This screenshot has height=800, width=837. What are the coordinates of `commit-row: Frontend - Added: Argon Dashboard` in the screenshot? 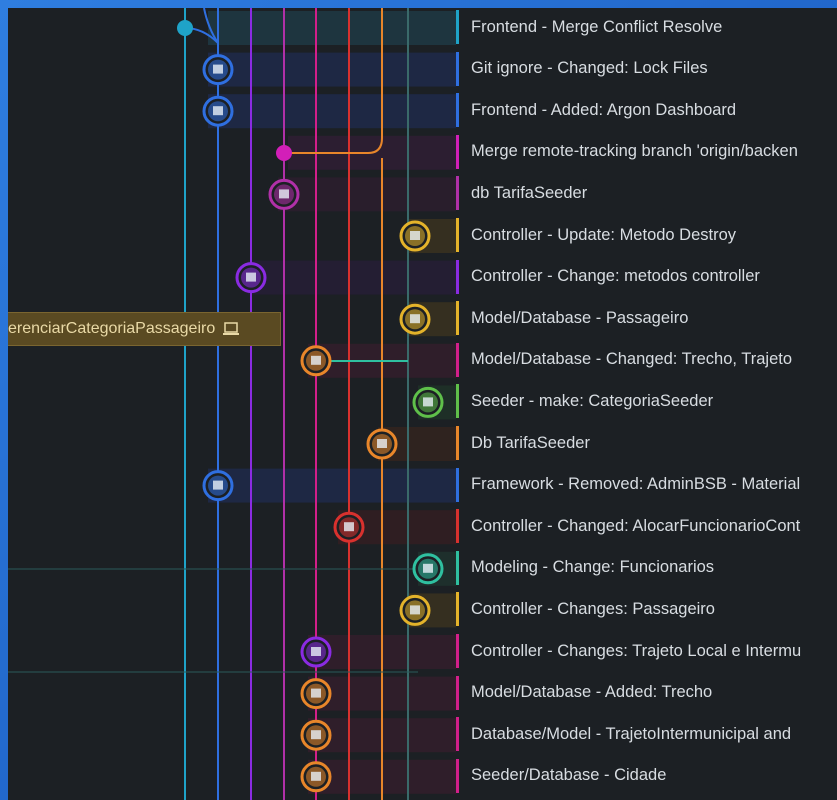 It's located at (646, 110).